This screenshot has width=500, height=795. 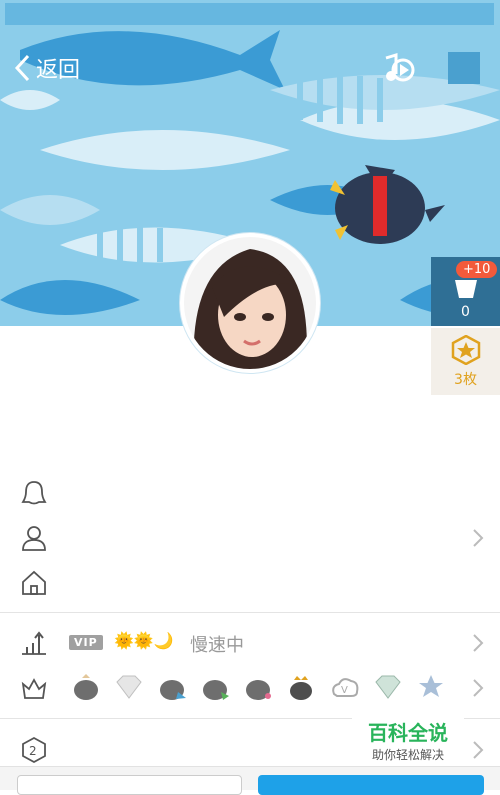 I want to click on svg-text: 2, so click(x=33, y=751).